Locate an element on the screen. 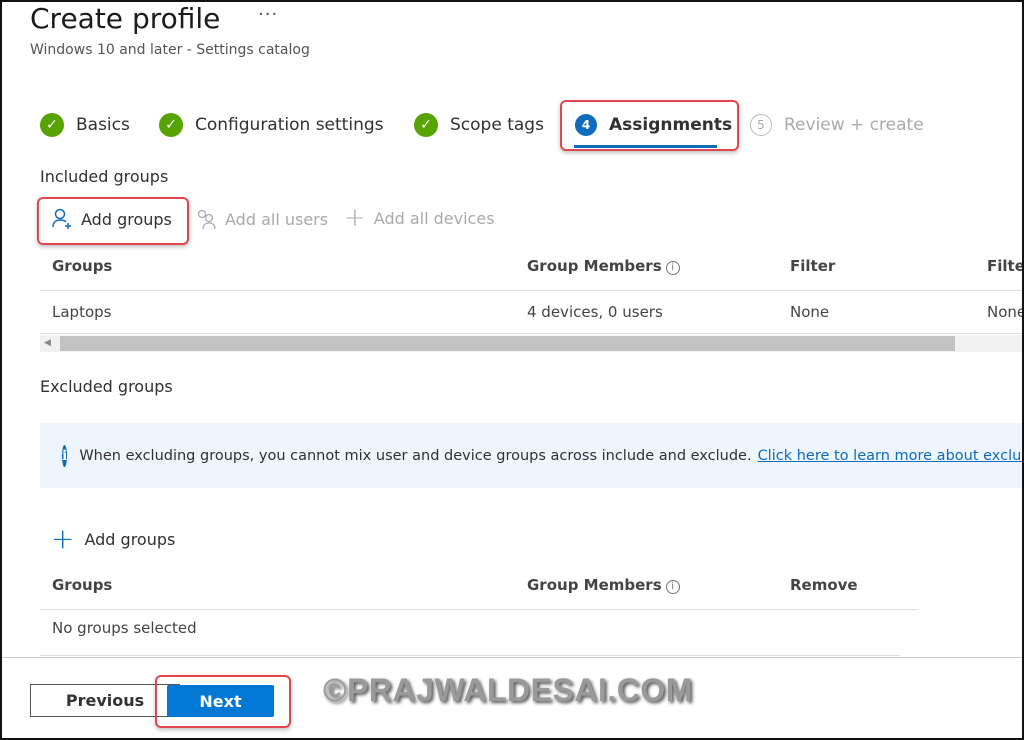  footer-divider is located at coordinates (512, 657).